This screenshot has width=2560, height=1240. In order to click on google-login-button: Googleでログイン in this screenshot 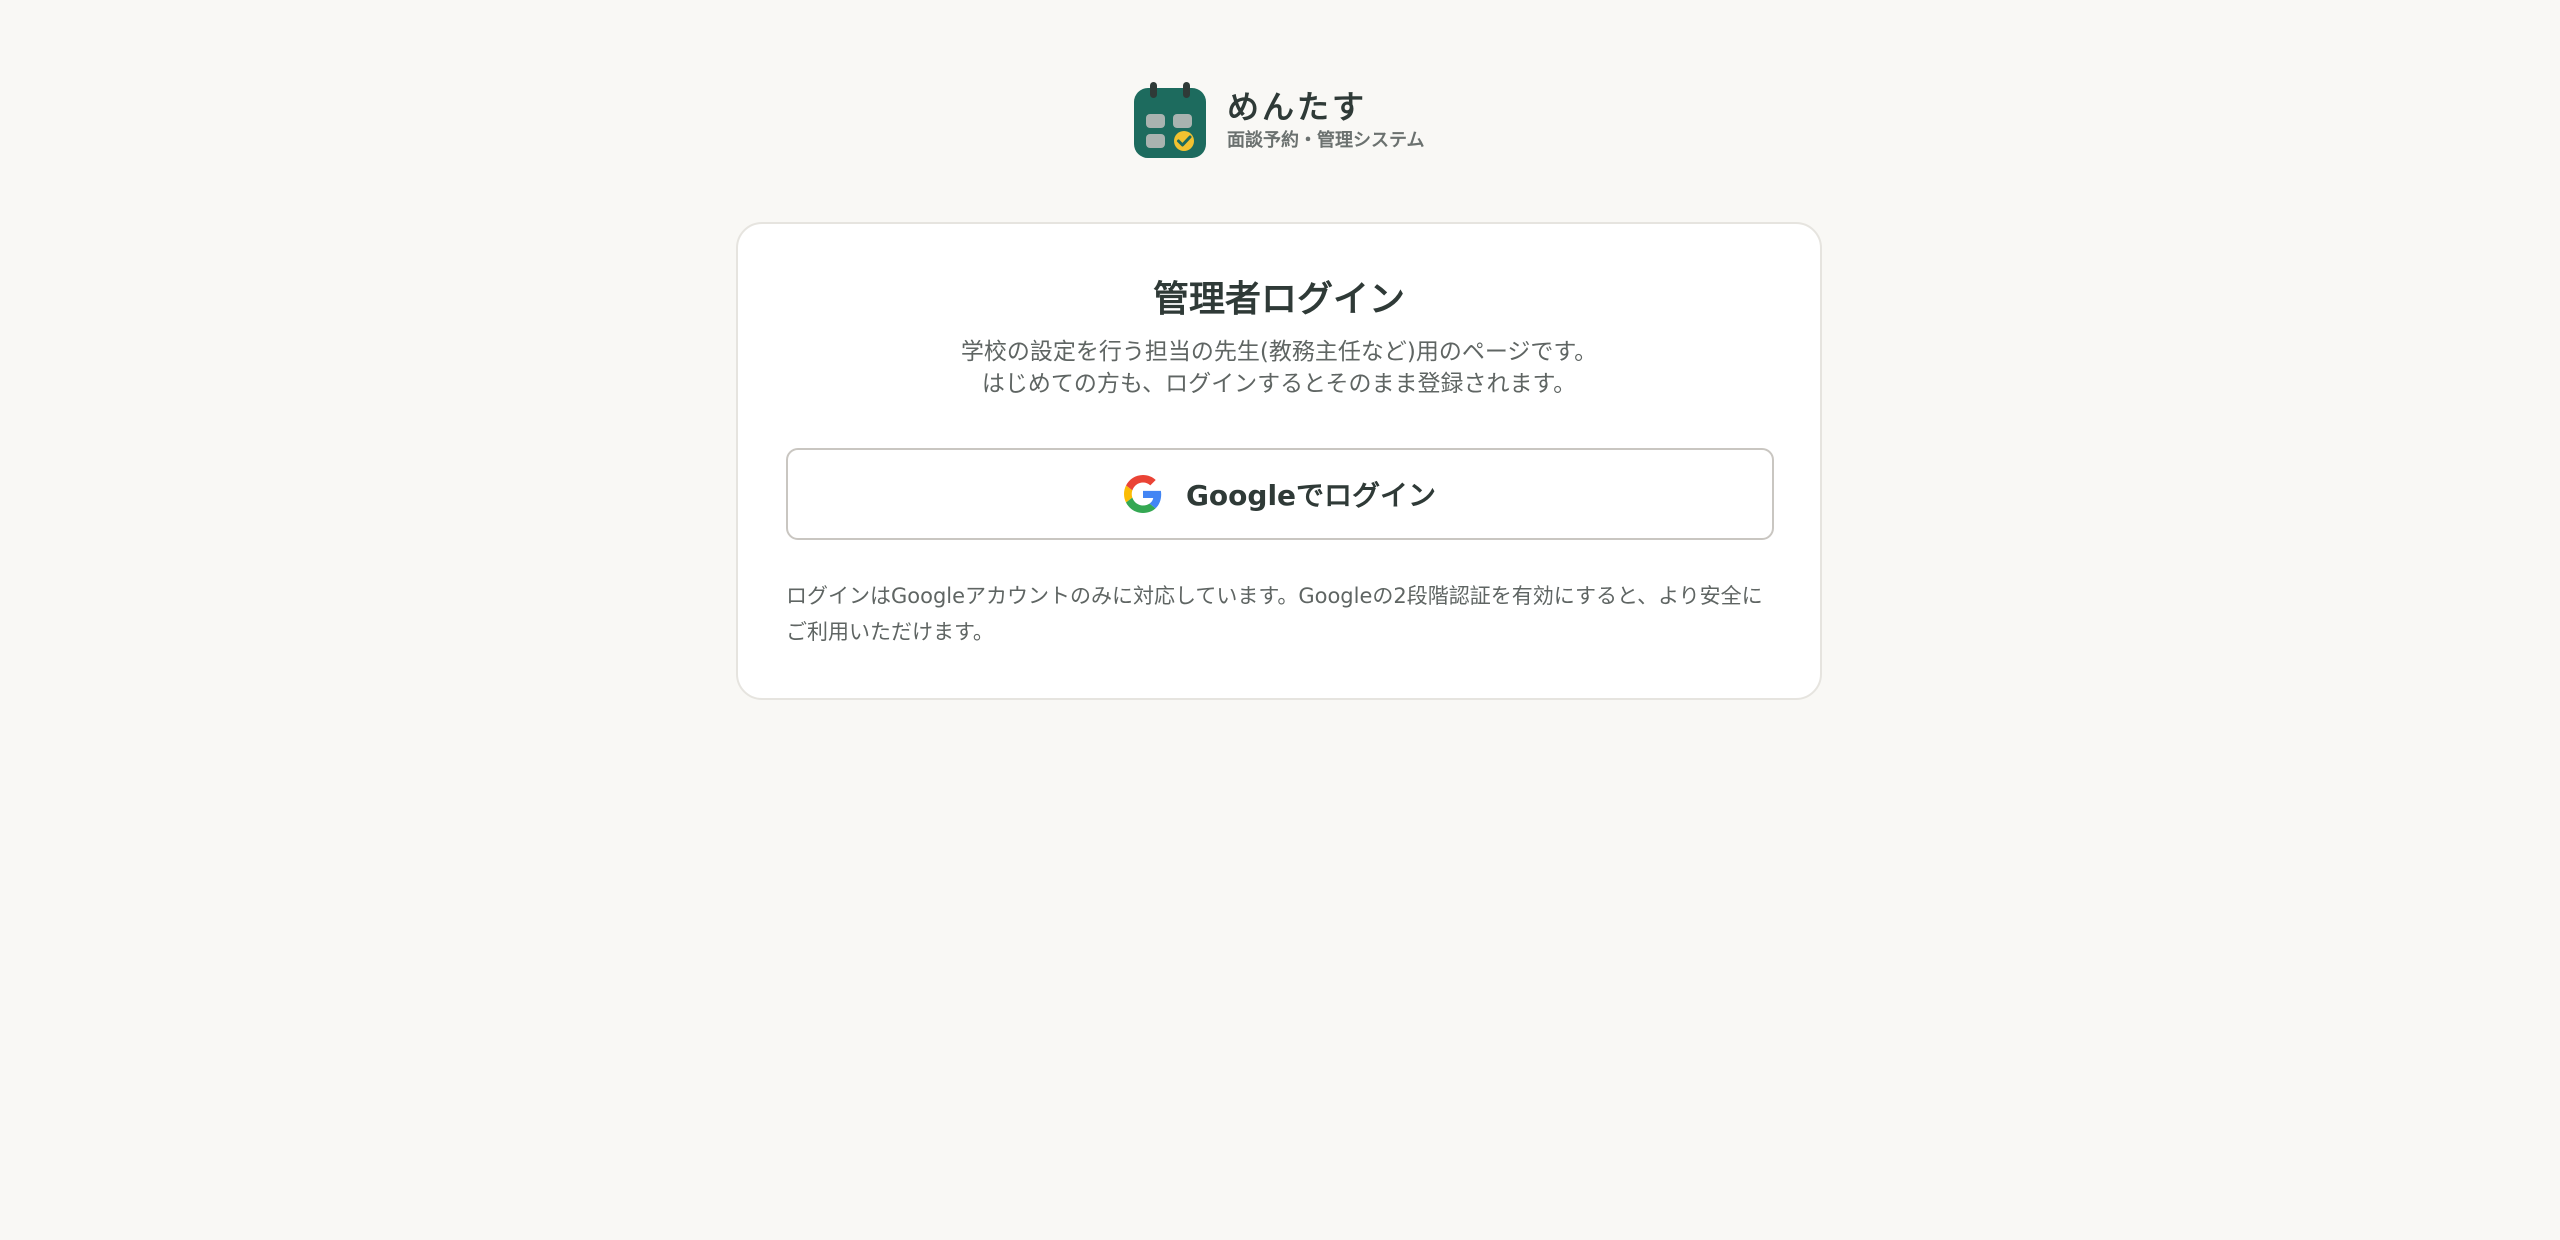, I will do `click(1280, 494)`.